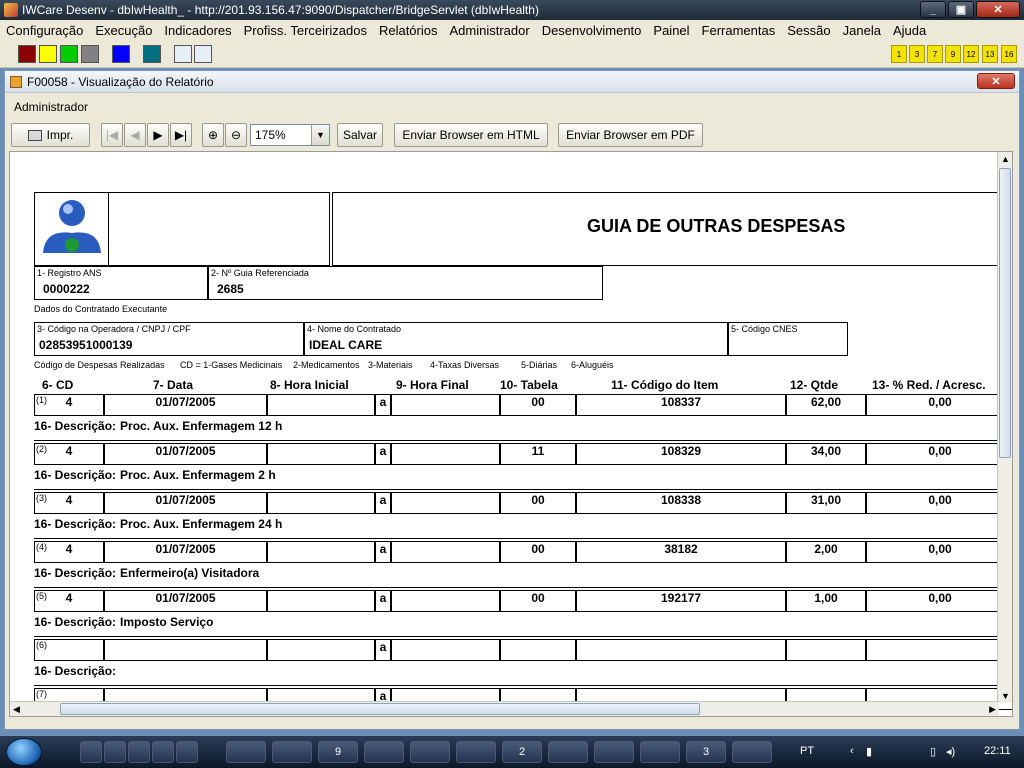 The width and height of the screenshot is (1024, 768). Describe the element at coordinates (489, 30) in the screenshot. I see `menu-administrador: Administrador` at that location.